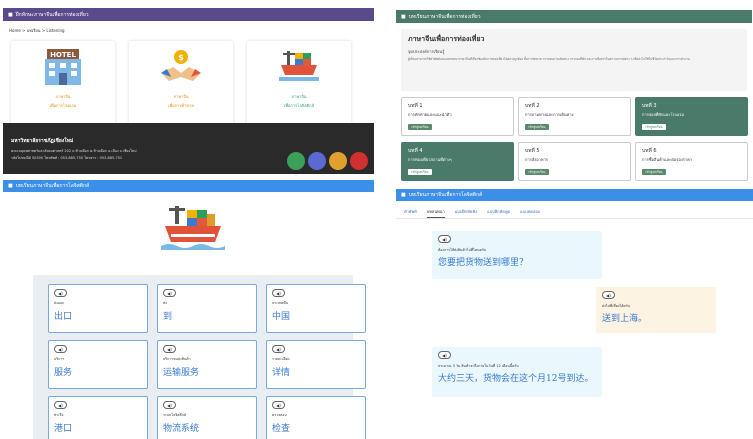 Image resolution: width=753 pixels, height=439 pixels. I want to click on vocab-thai: ประเทศจีน, so click(280, 303).